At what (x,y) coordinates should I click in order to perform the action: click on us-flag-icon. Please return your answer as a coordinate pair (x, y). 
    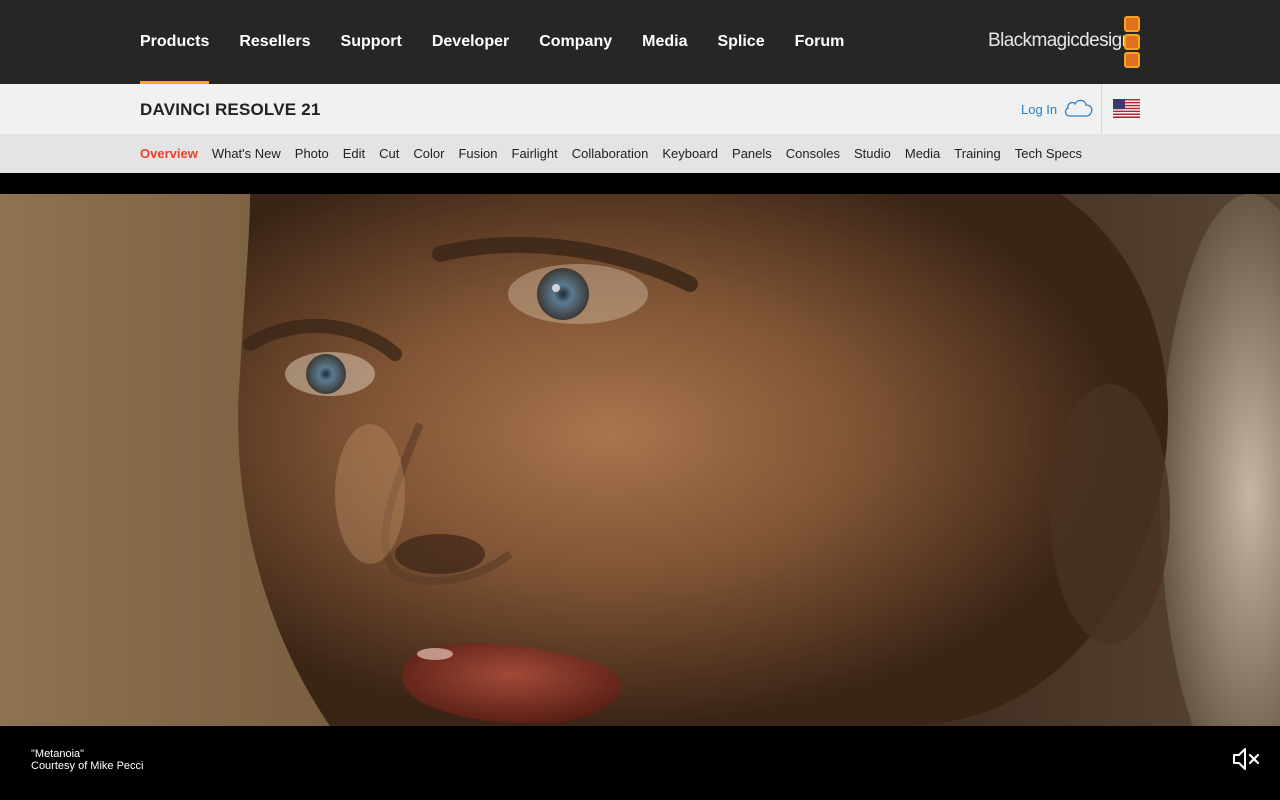
    Looking at the image, I should click on (1126, 108).